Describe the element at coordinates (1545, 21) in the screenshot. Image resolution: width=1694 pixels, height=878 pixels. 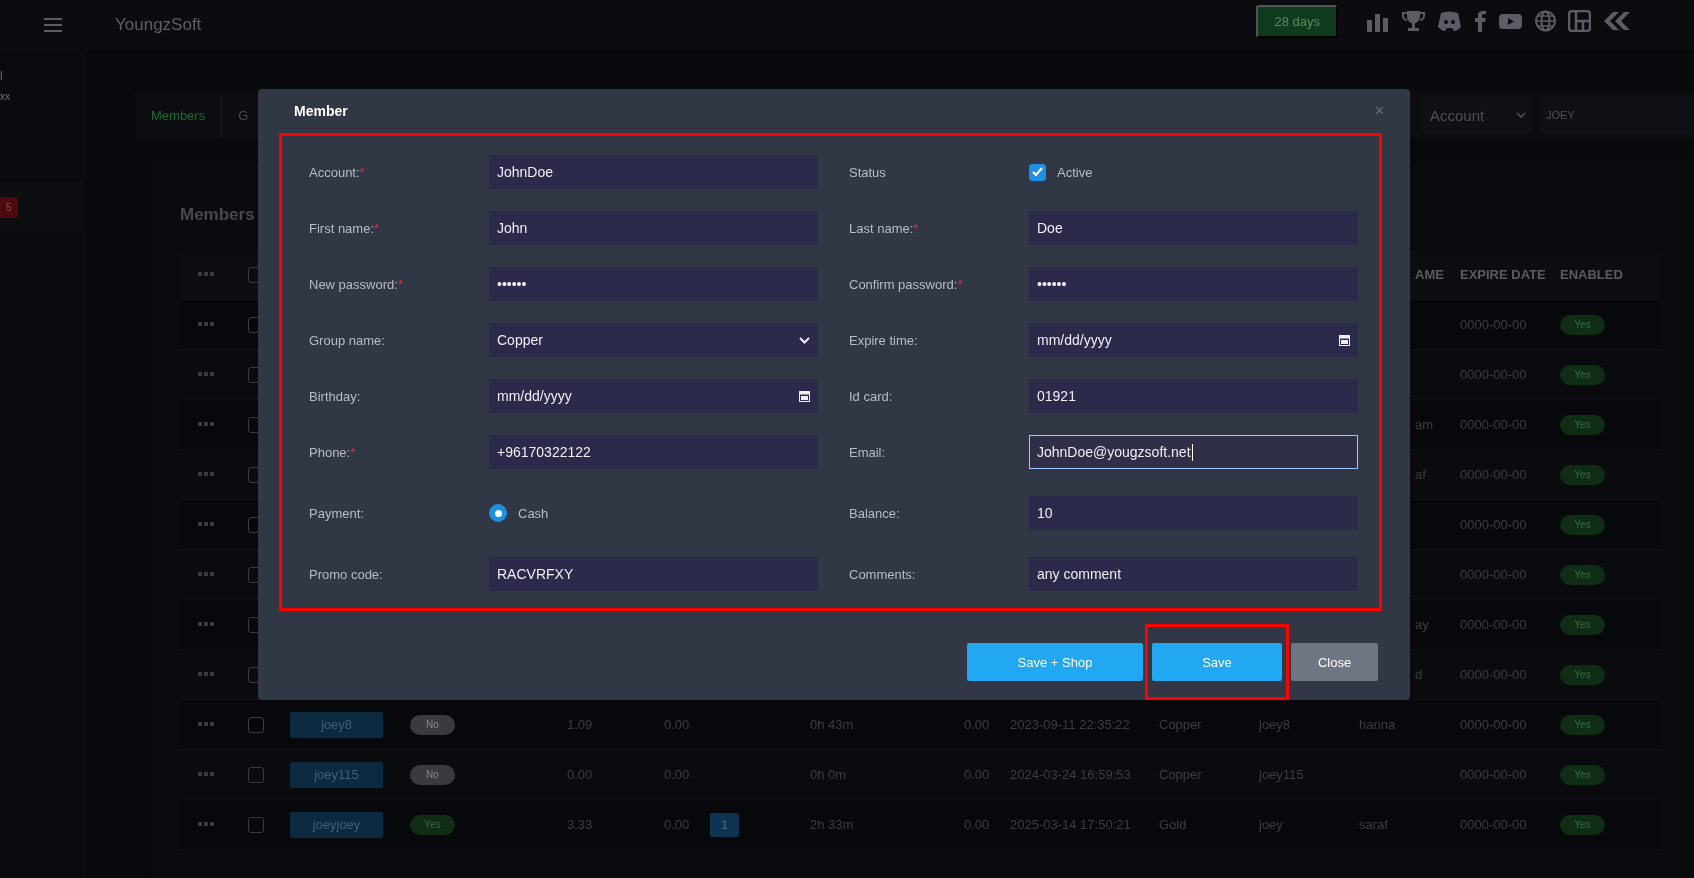
I see `globe-icon` at that location.